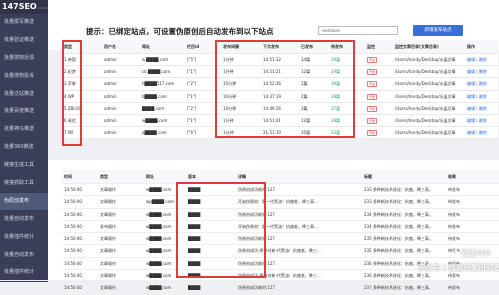 The height and width of the screenshot is (295, 499). Describe the element at coordinates (272, 133) in the screenshot. I see `cell-next: 21:51:10` at that location.